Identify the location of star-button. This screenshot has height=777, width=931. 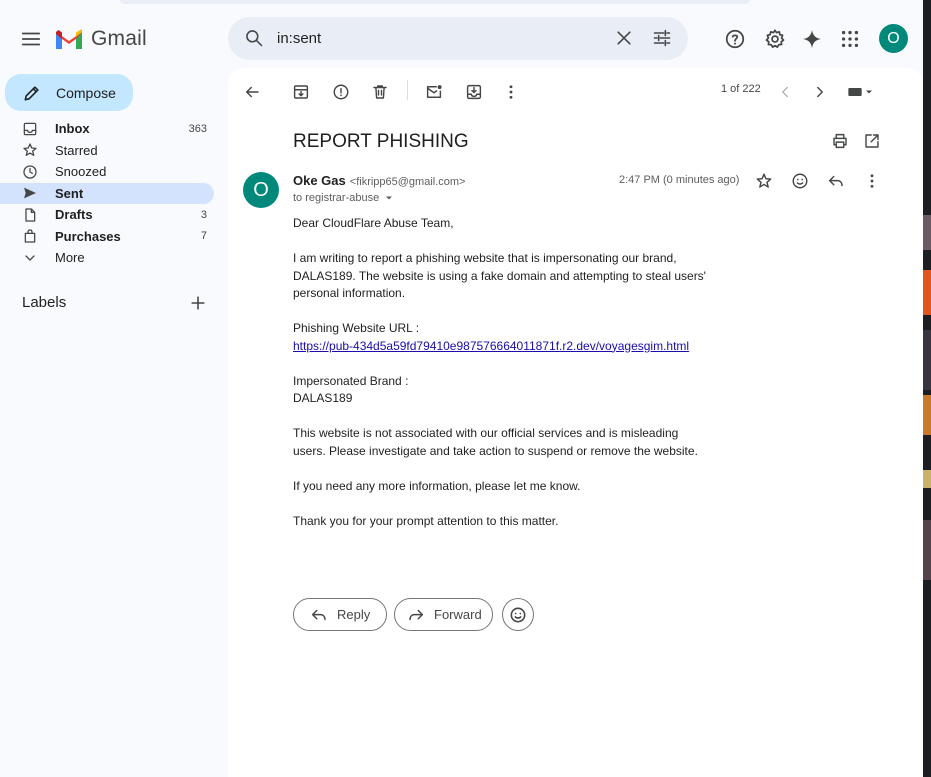
(764, 181).